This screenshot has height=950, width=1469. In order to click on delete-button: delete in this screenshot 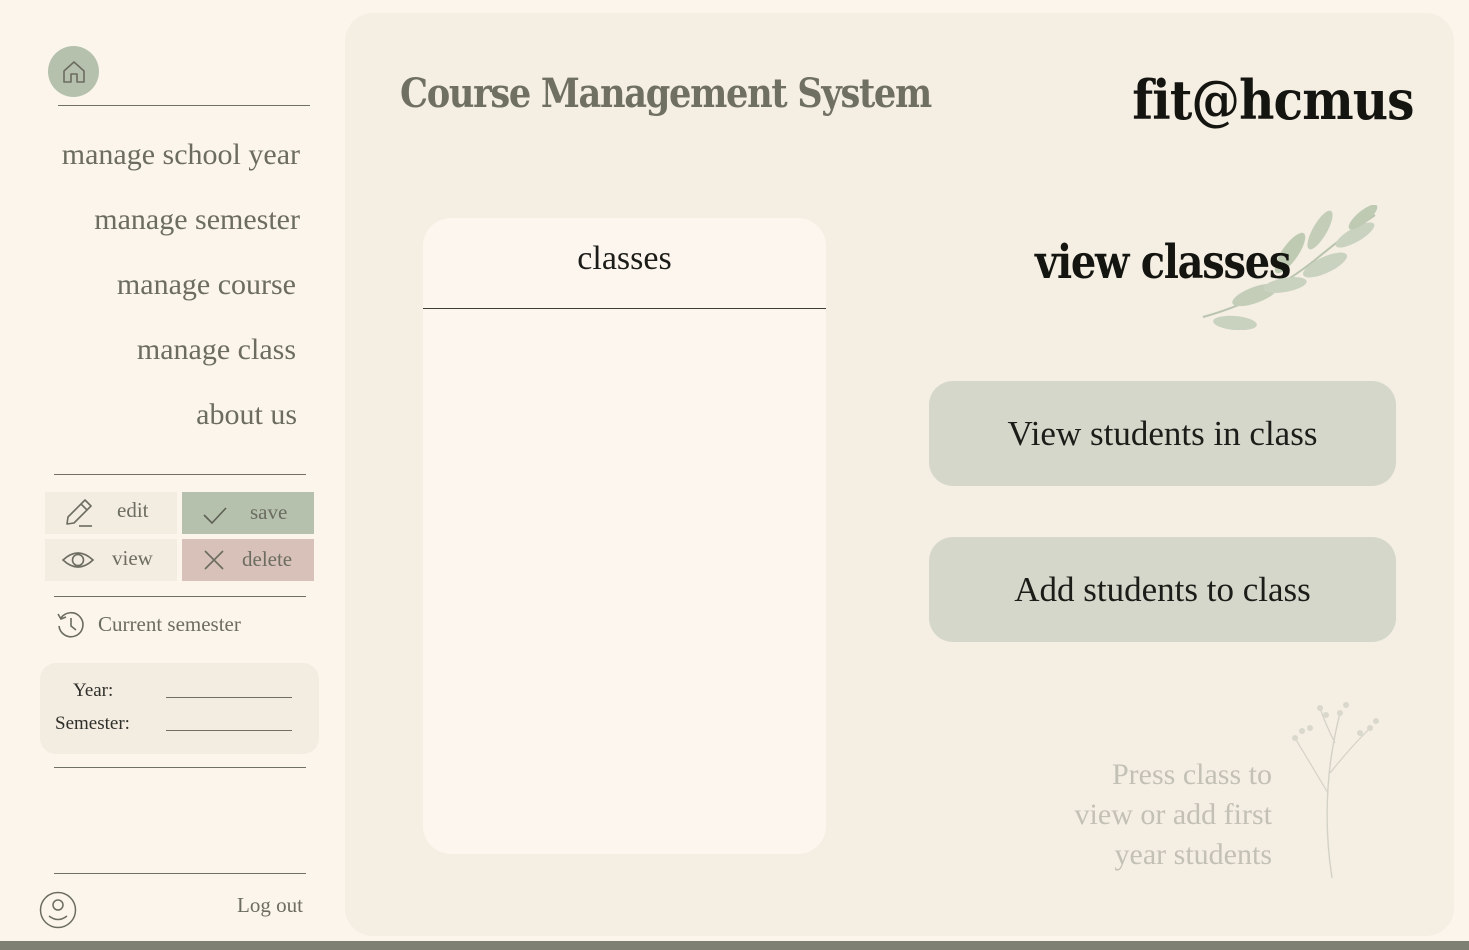, I will do `click(248, 560)`.